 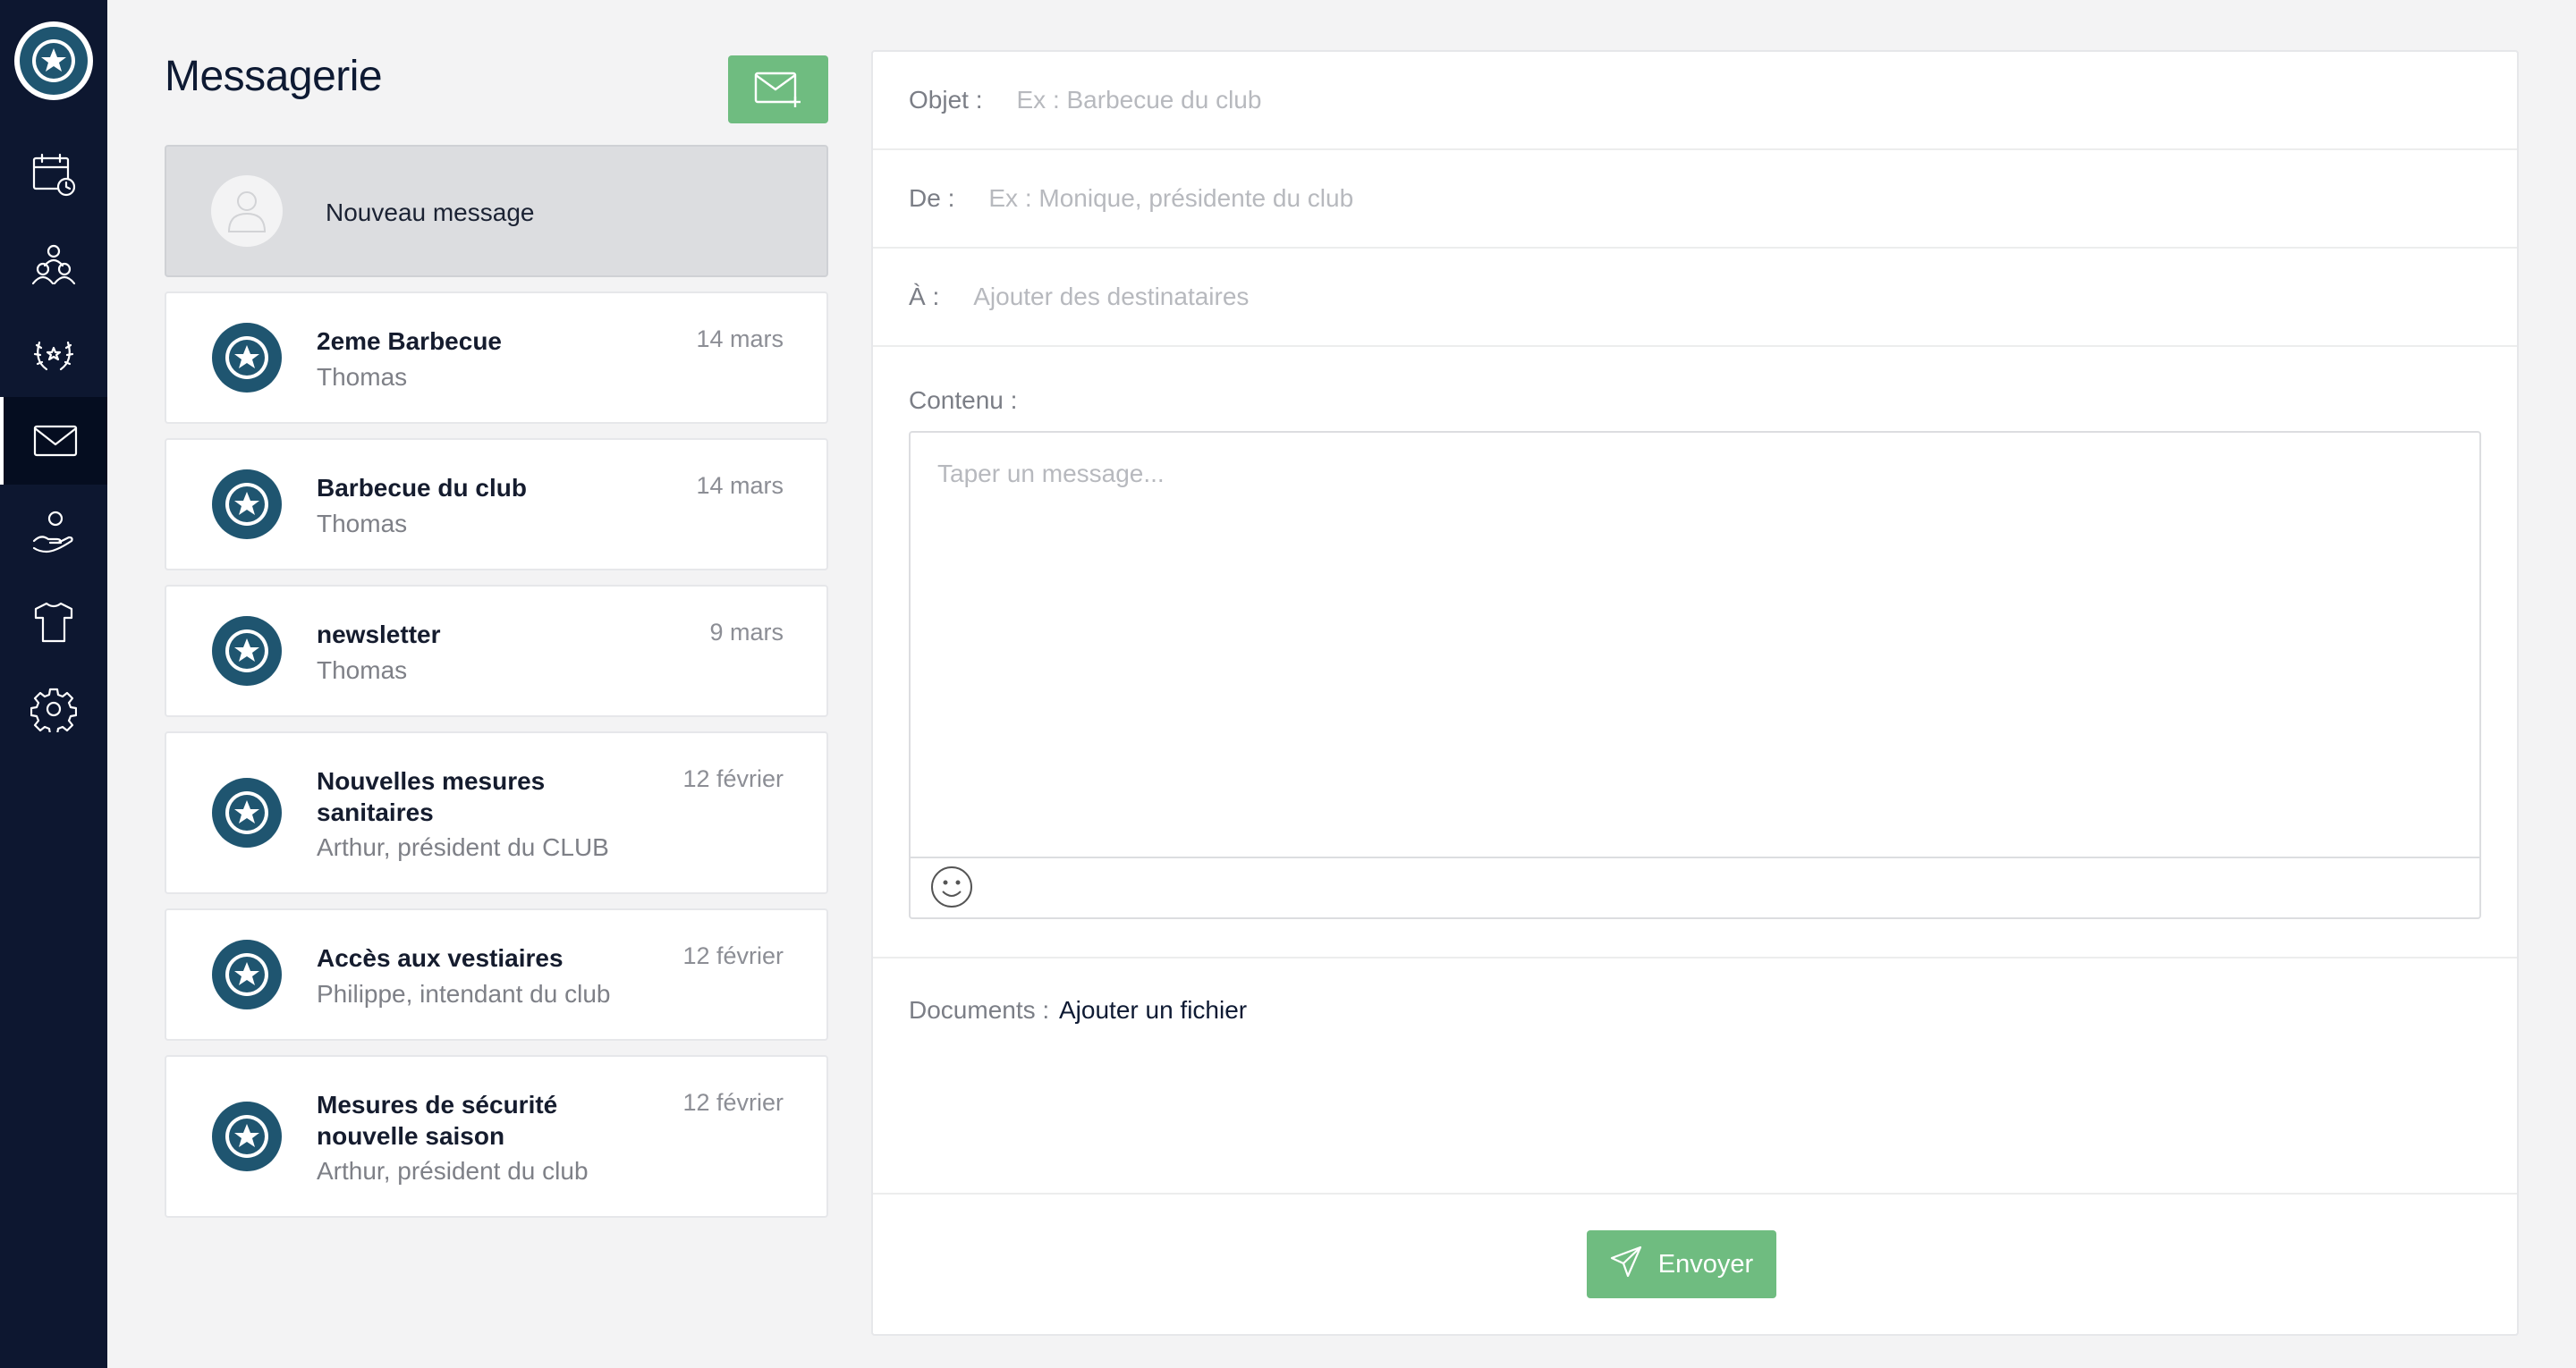 I want to click on nav-shop, so click(x=53, y=622).